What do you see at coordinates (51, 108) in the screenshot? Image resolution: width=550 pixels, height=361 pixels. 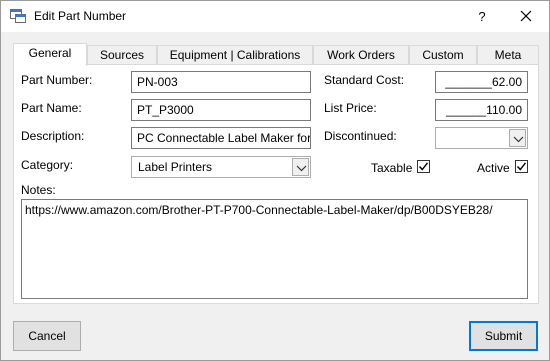 I see `part-name-label: Part Name:` at bounding box center [51, 108].